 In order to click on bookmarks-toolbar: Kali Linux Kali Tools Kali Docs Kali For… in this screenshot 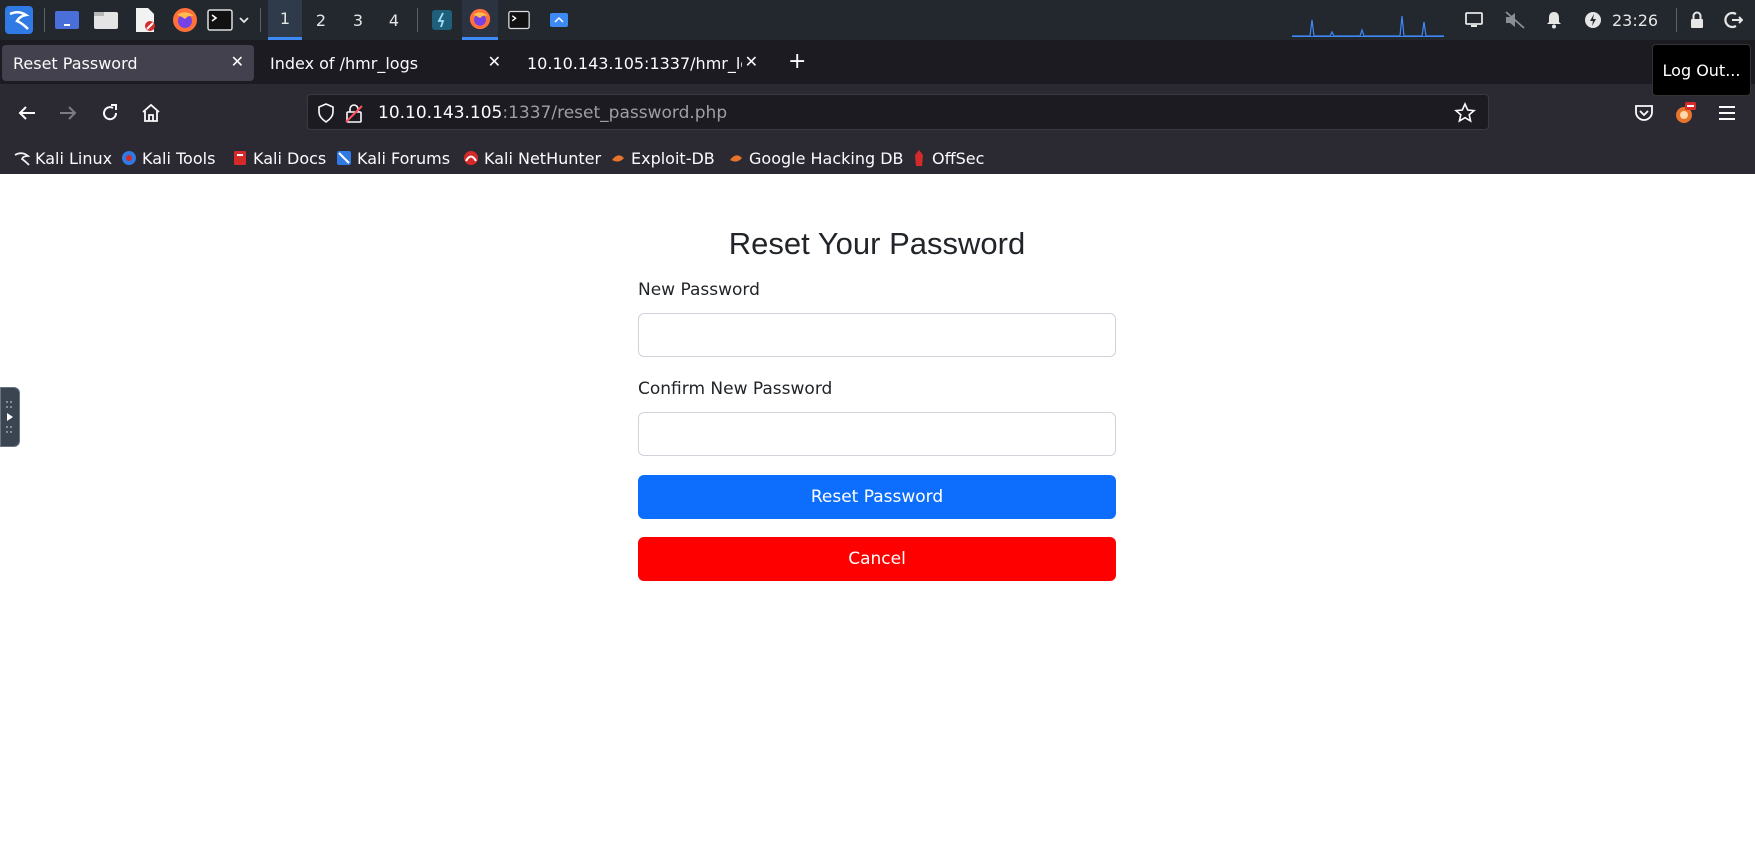, I will do `click(877, 158)`.